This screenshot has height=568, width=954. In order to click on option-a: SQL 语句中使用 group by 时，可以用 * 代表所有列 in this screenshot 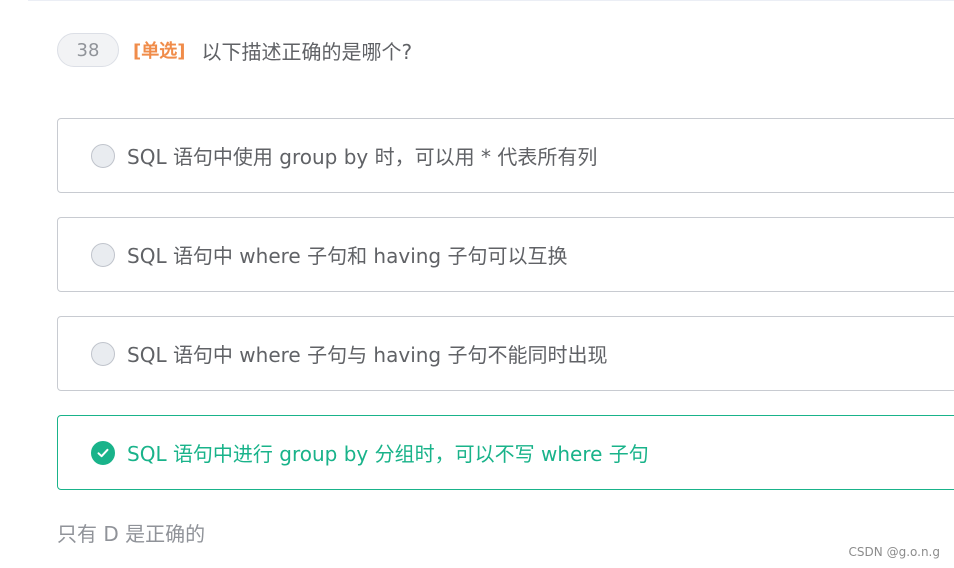, I will do `click(505, 155)`.